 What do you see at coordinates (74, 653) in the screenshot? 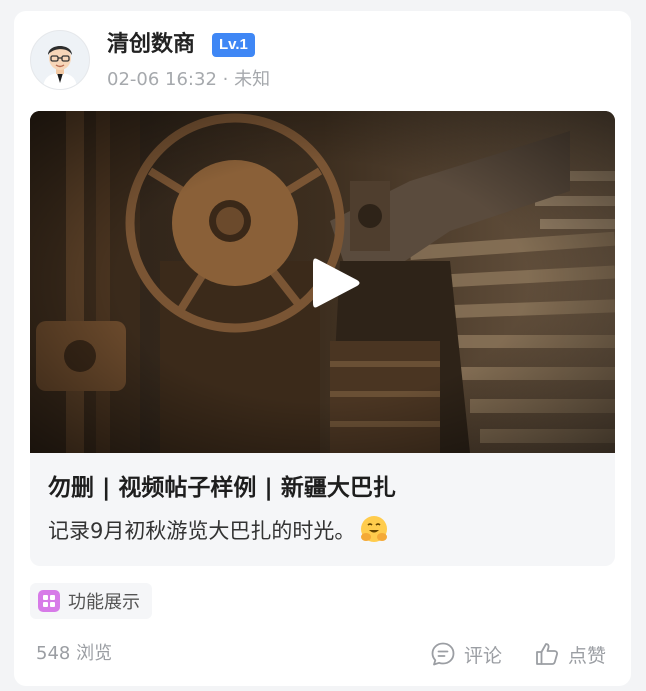
I see `view-count: 548 浏览` at bounding box center [74, 653].